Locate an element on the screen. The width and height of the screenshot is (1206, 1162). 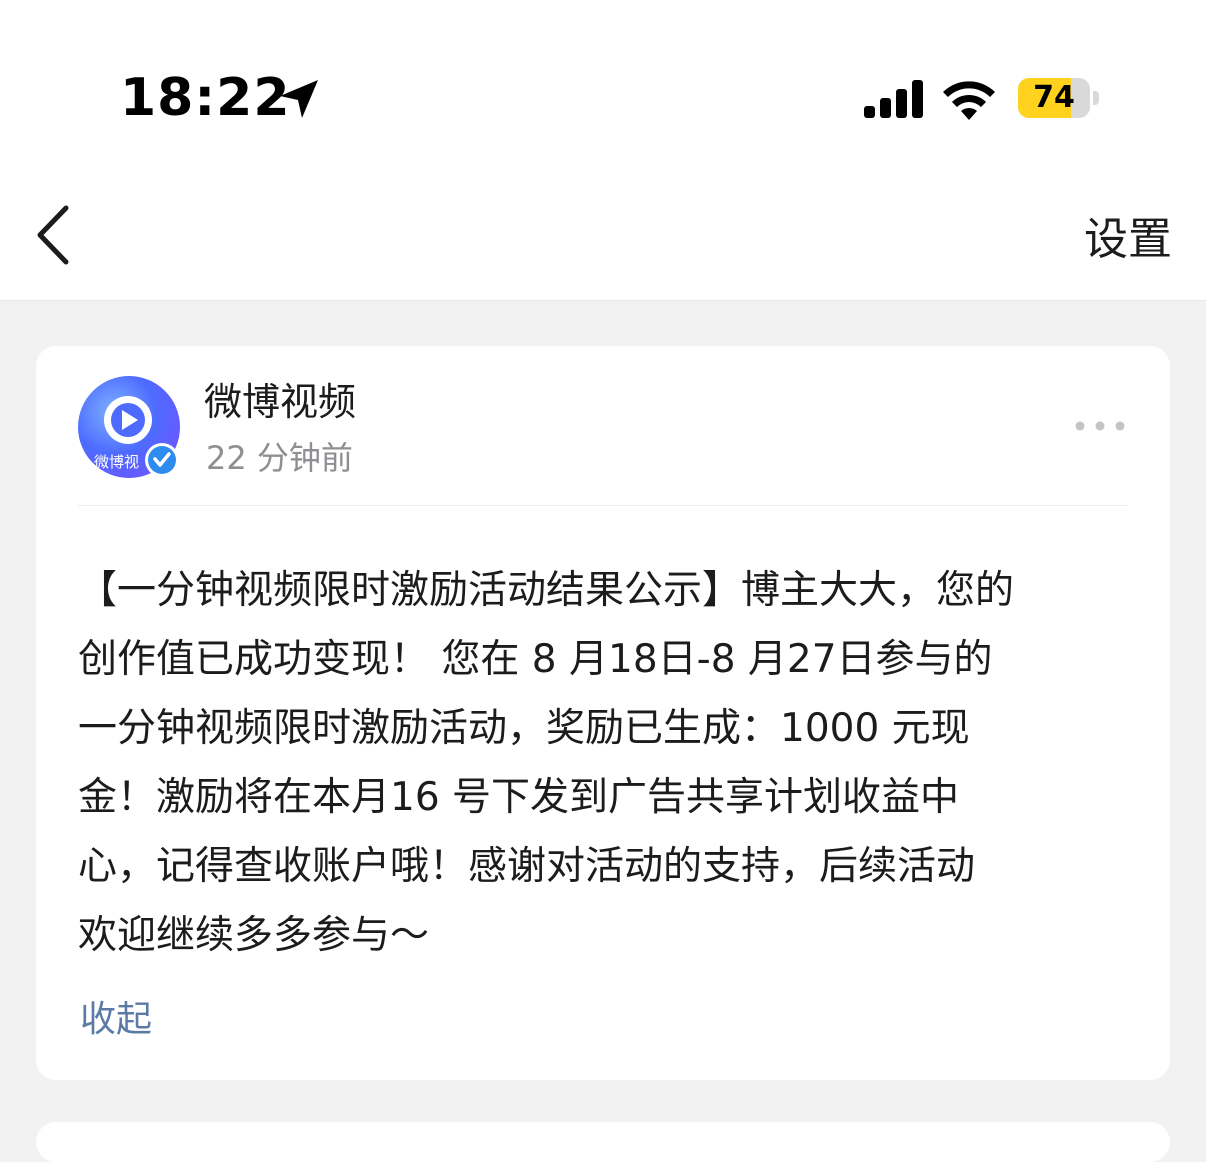
status-time: 18:22 is located at coordinates (205, 98).